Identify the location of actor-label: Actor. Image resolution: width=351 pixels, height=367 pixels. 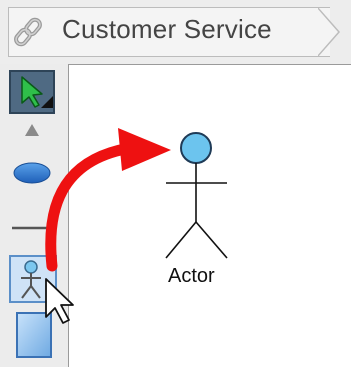
(191, 276).